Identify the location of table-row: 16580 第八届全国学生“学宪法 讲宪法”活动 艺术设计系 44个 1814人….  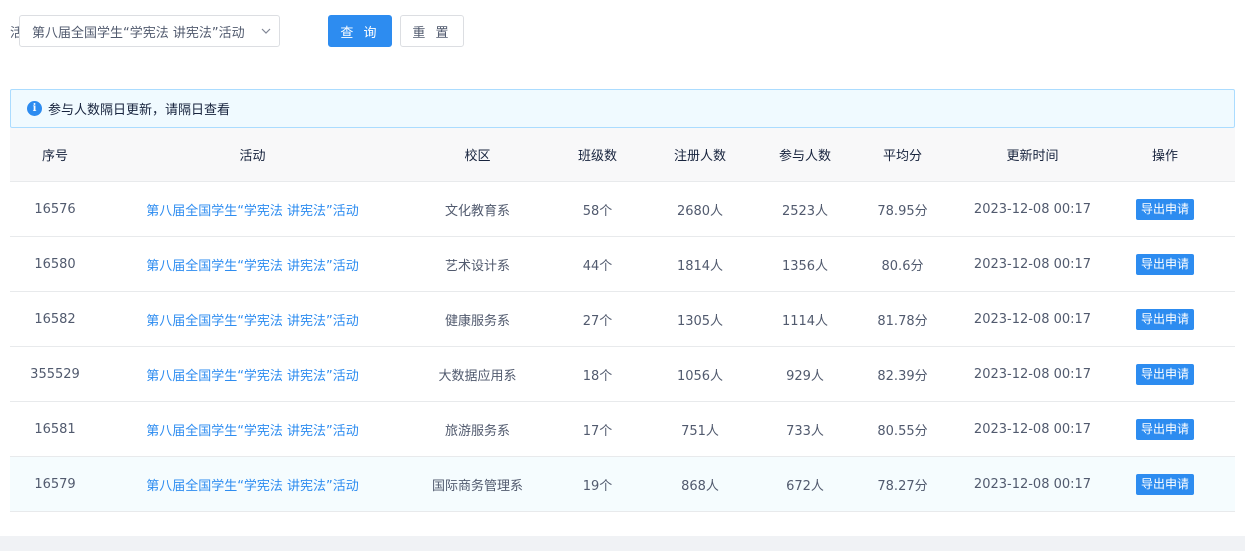
(622, 264).